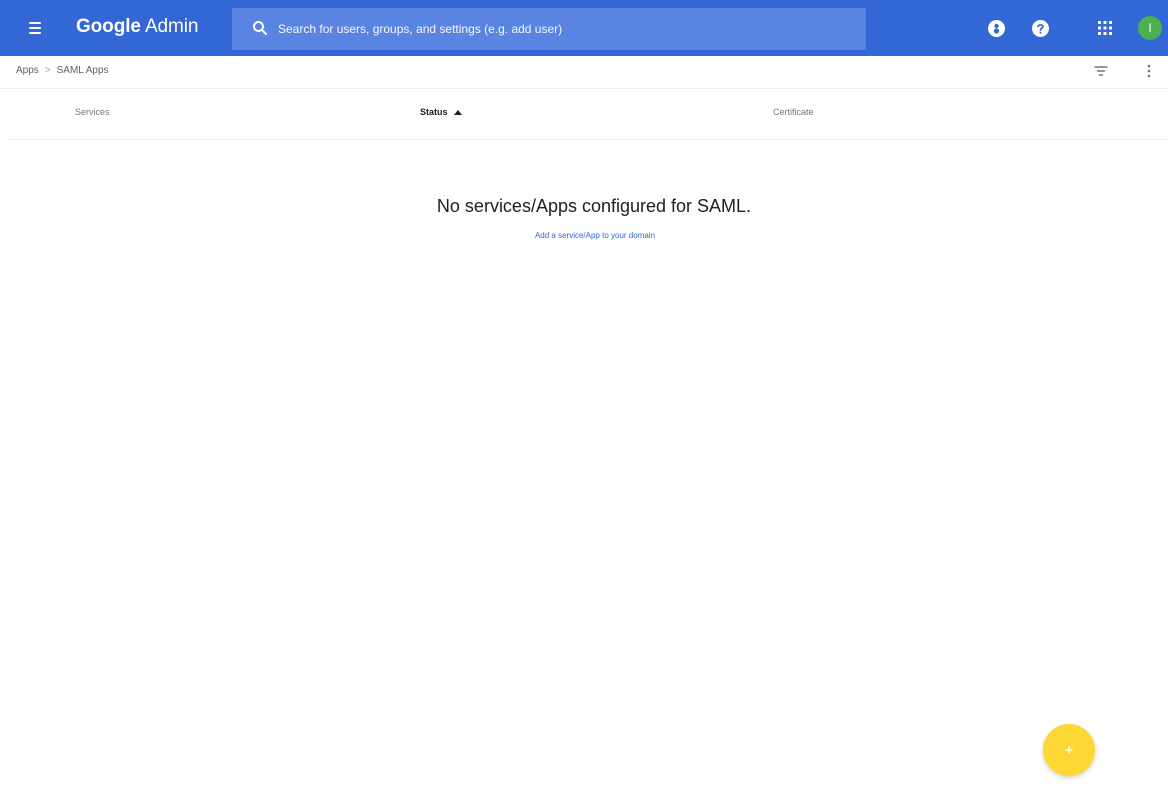  What do you see at coordinates (594, 206) in the screenshot?
I see `empty-state-title: No services/Apps configured for SAML.` at bounding box center [594, 206].